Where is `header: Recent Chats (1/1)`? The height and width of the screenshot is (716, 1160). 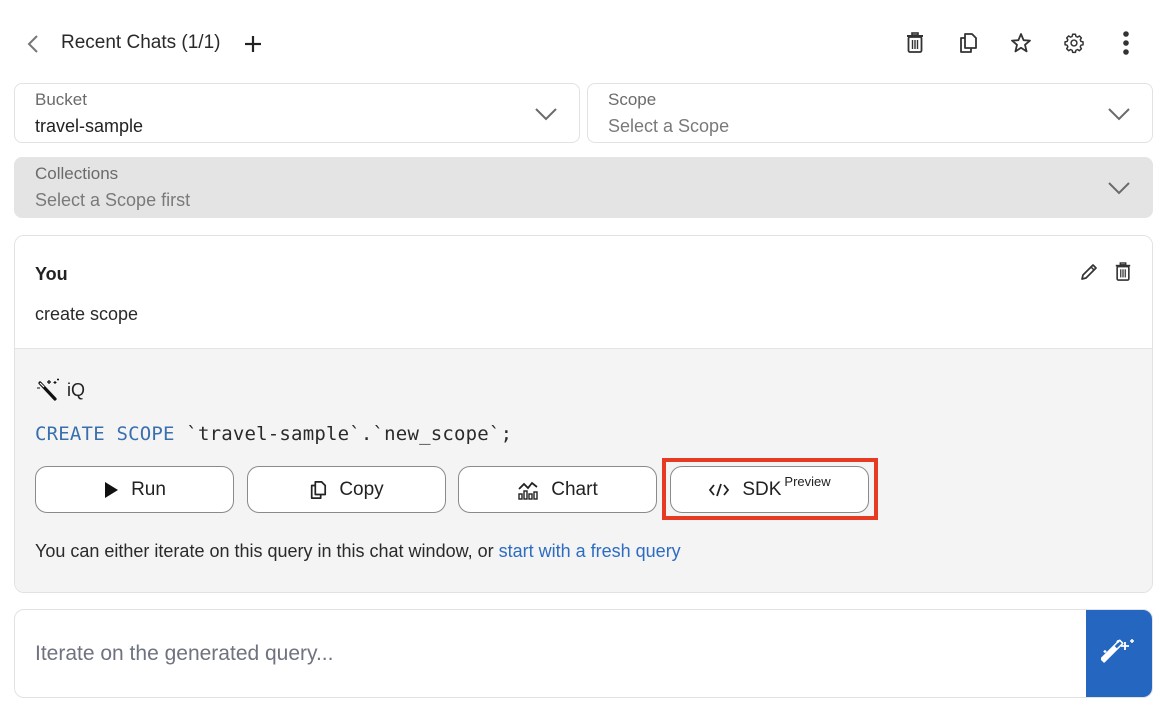
header: Recent Chats (1/1) is located at coordinates (580, 42).